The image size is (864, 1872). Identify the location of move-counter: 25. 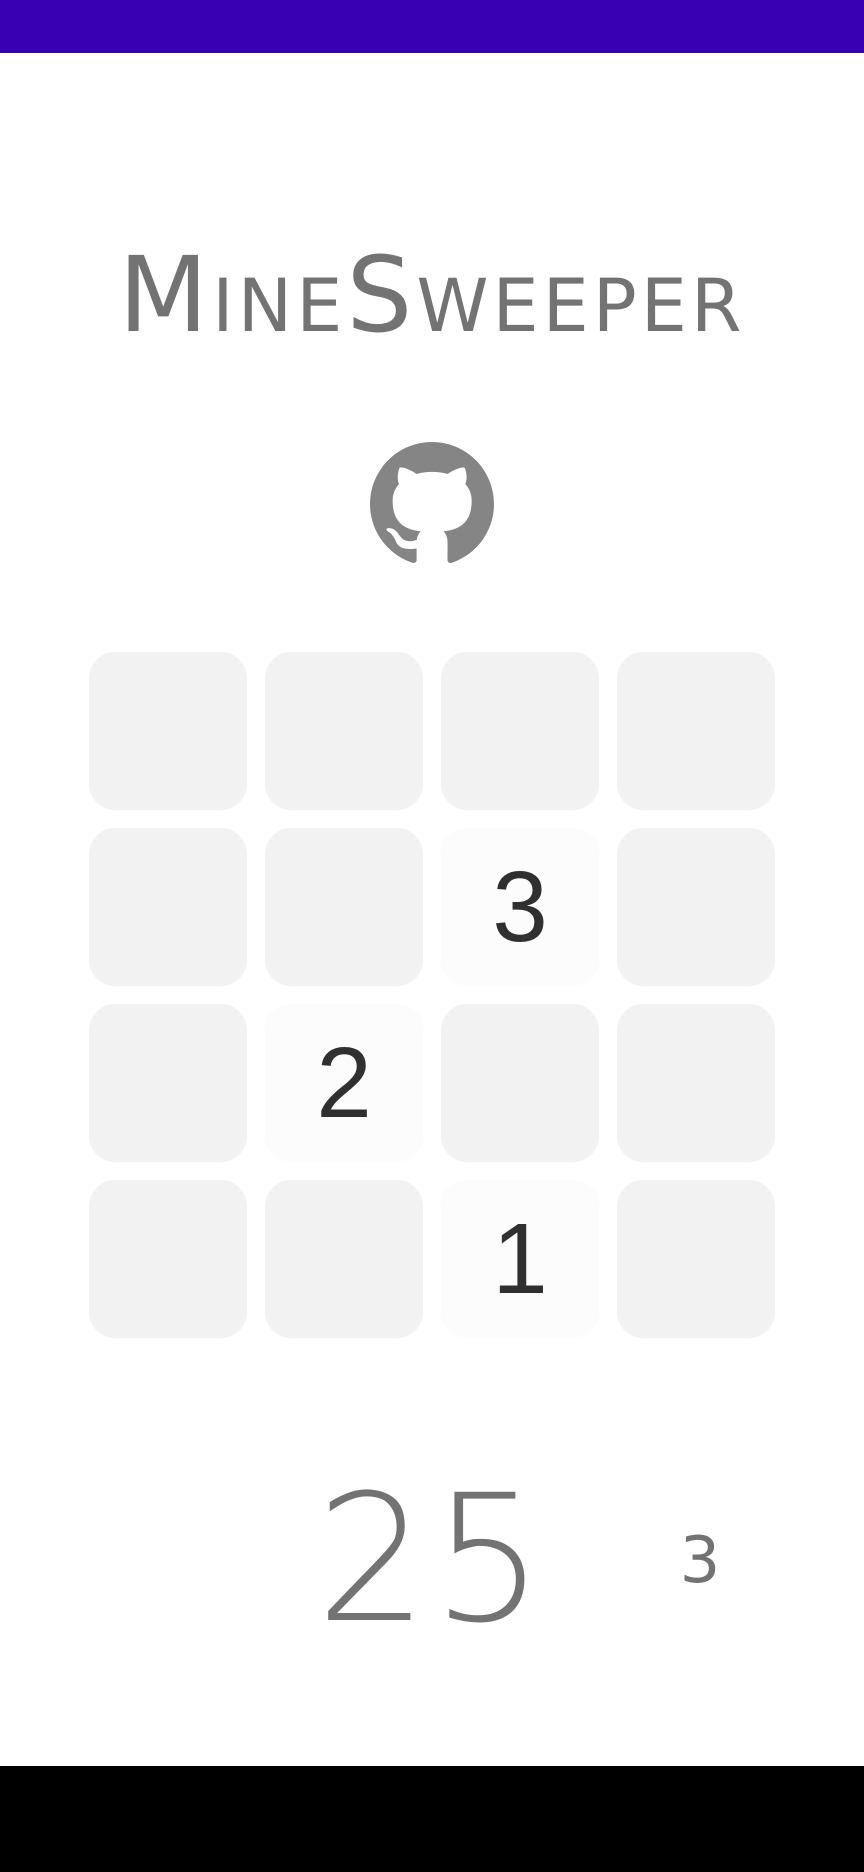
(432, 1559).